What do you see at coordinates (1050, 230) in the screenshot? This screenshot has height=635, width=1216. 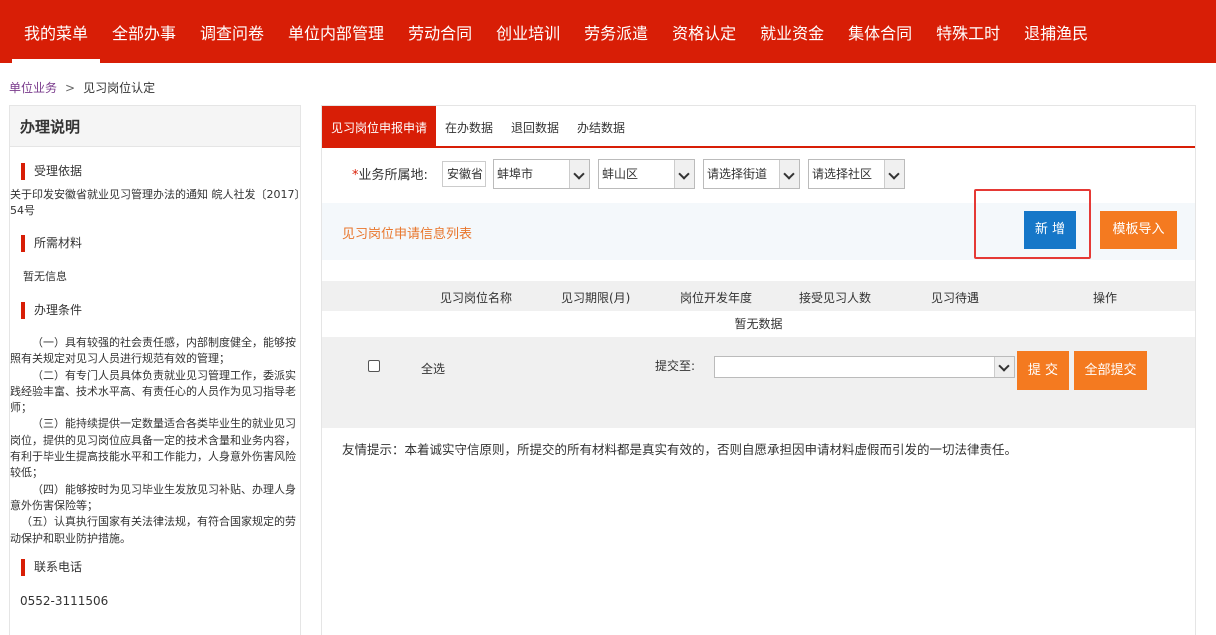 I see `add-button: 新 增` at bounding box center [1050, 230].